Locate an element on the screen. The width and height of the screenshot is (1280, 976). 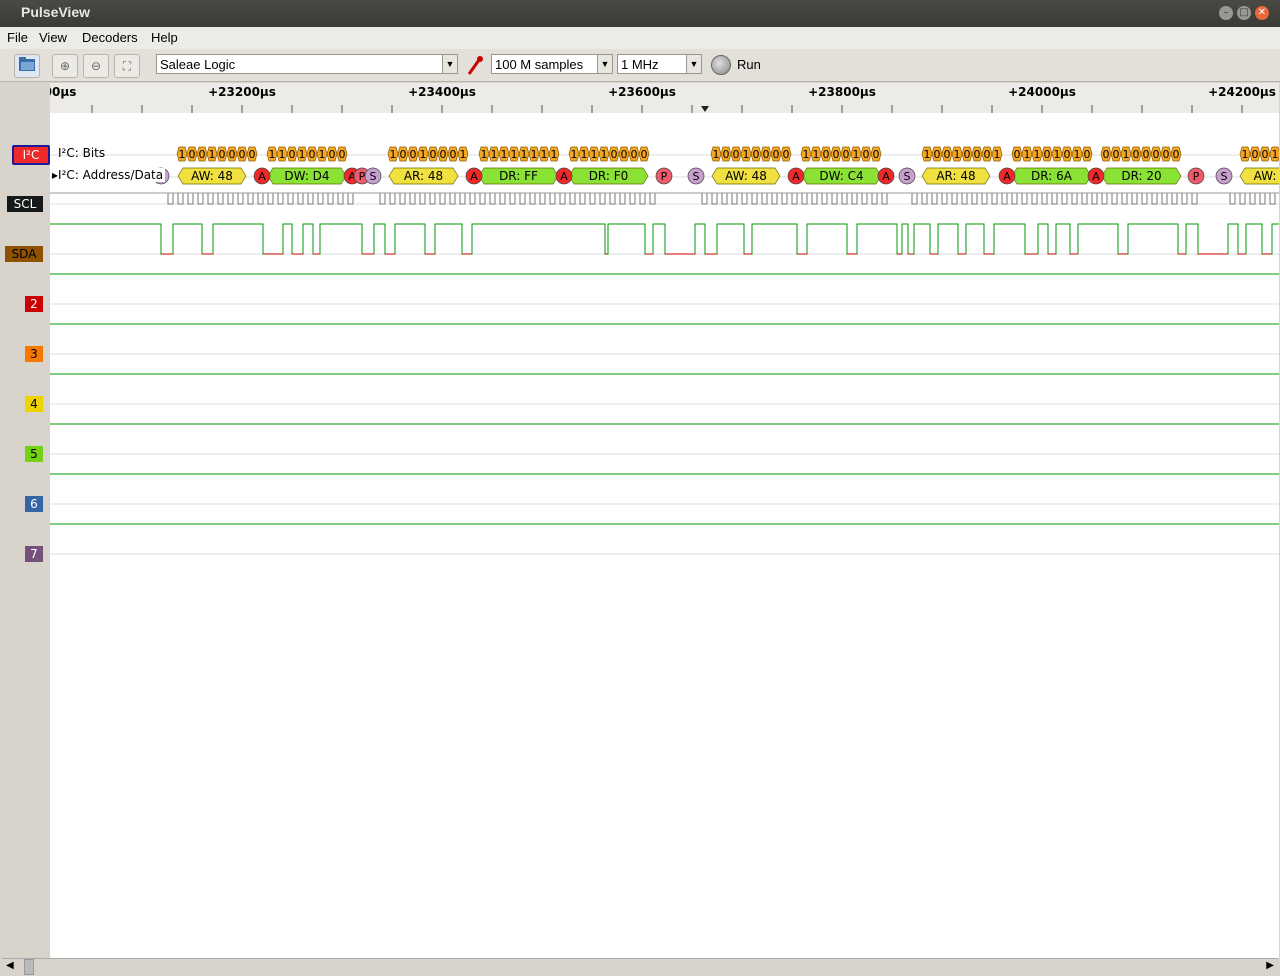
maximize-icon: □ is located at coordinates (1244, 13).